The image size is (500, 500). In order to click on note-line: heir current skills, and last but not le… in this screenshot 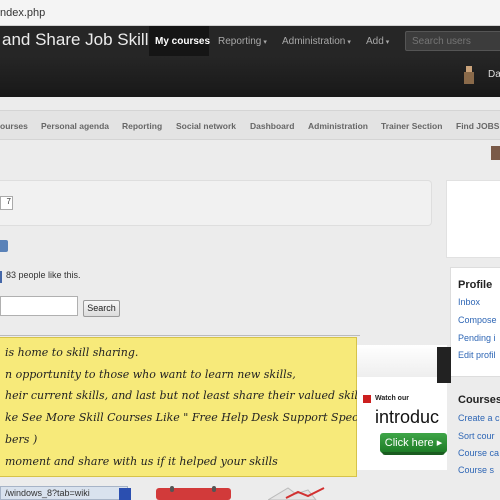, I will do `click(188, 395)`.